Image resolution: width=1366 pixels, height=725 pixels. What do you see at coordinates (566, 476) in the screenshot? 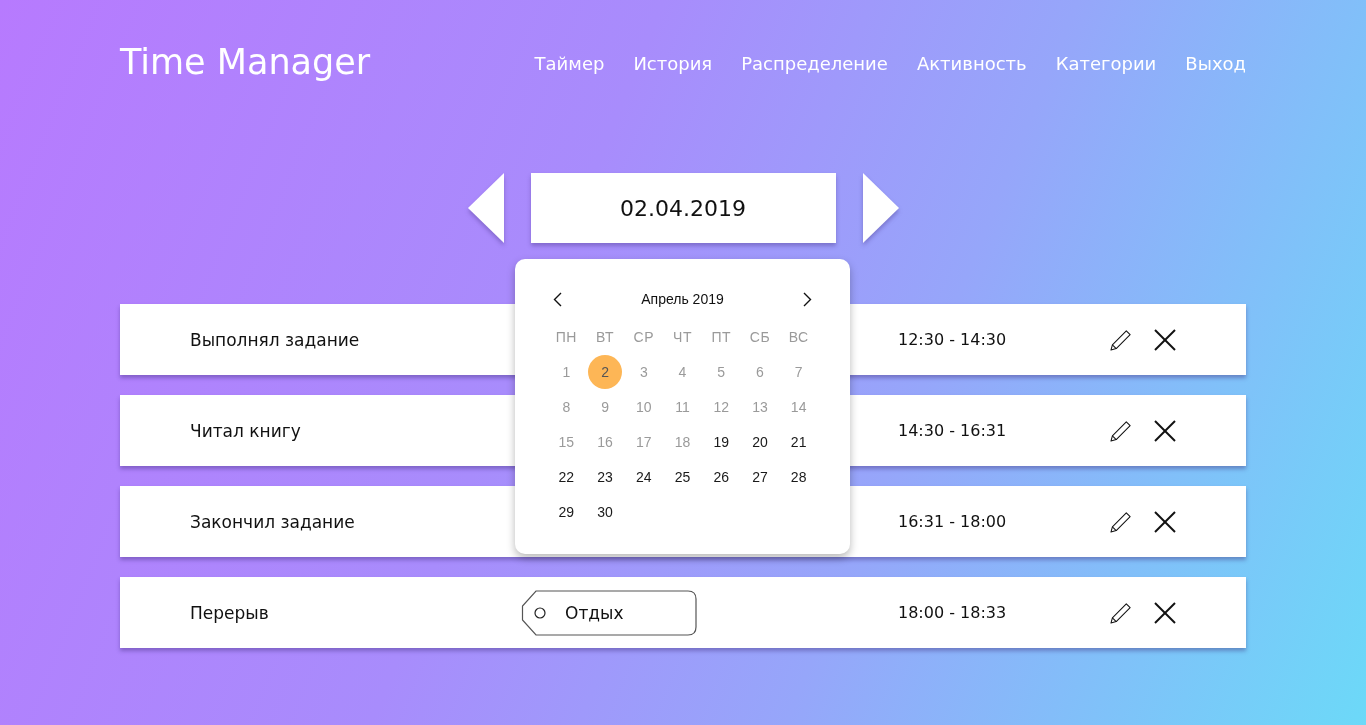
I see `calendar-day: 22` at bounding box center [566, 476].